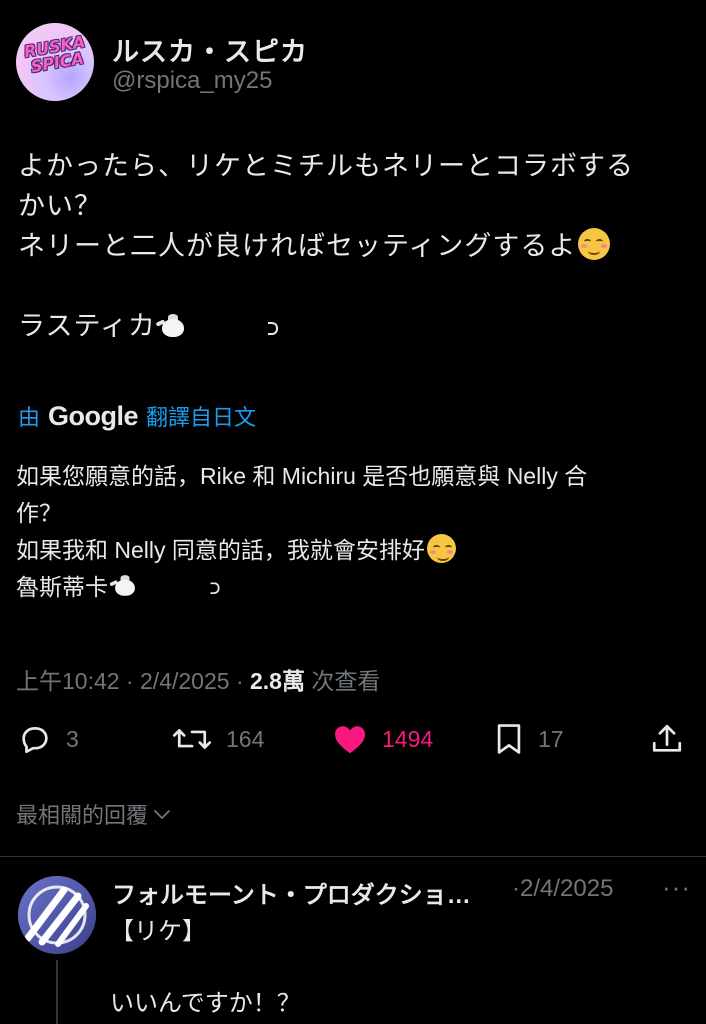 This screenshot has height=1024, width=706. What do you see at coordinates (192, 739) in the screenshot?
I see `repost-icon` at bounding box center [192, 739].